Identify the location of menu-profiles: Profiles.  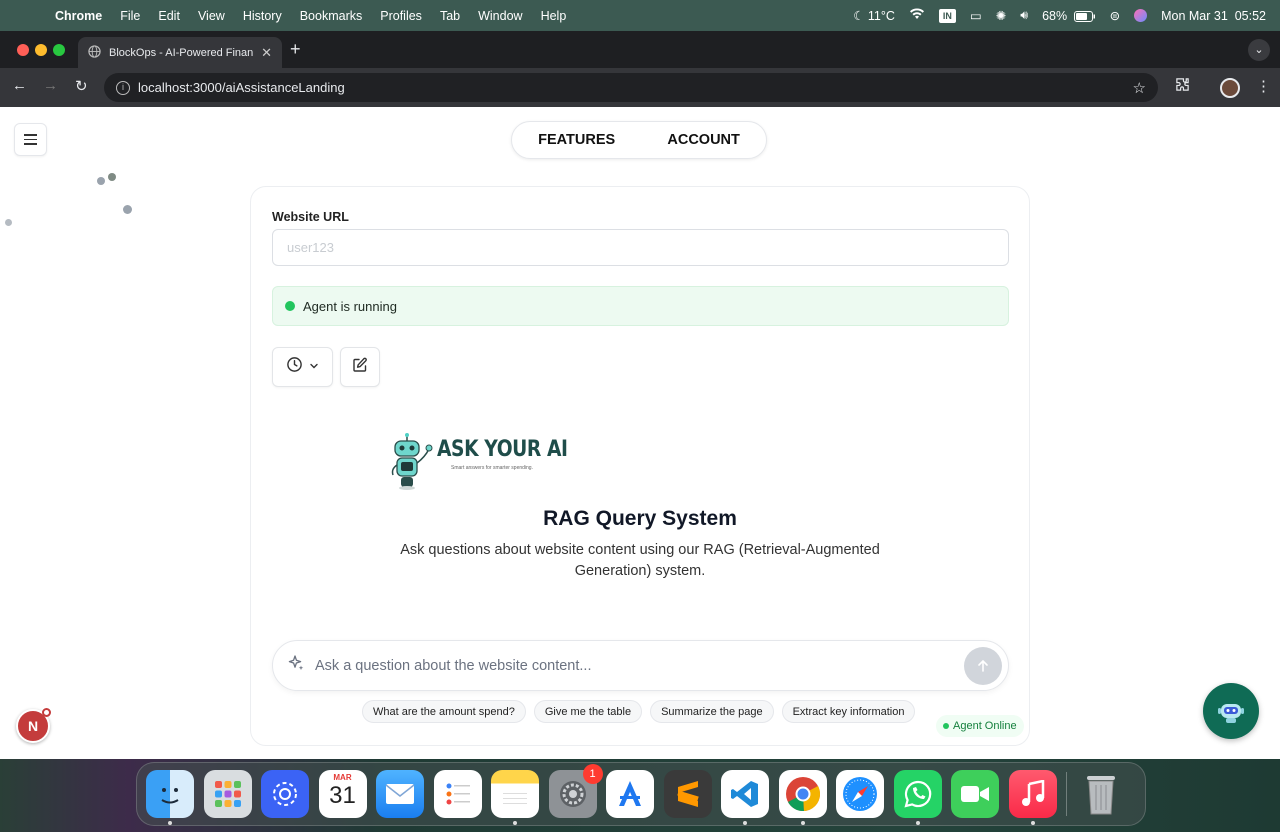
(401, 16).